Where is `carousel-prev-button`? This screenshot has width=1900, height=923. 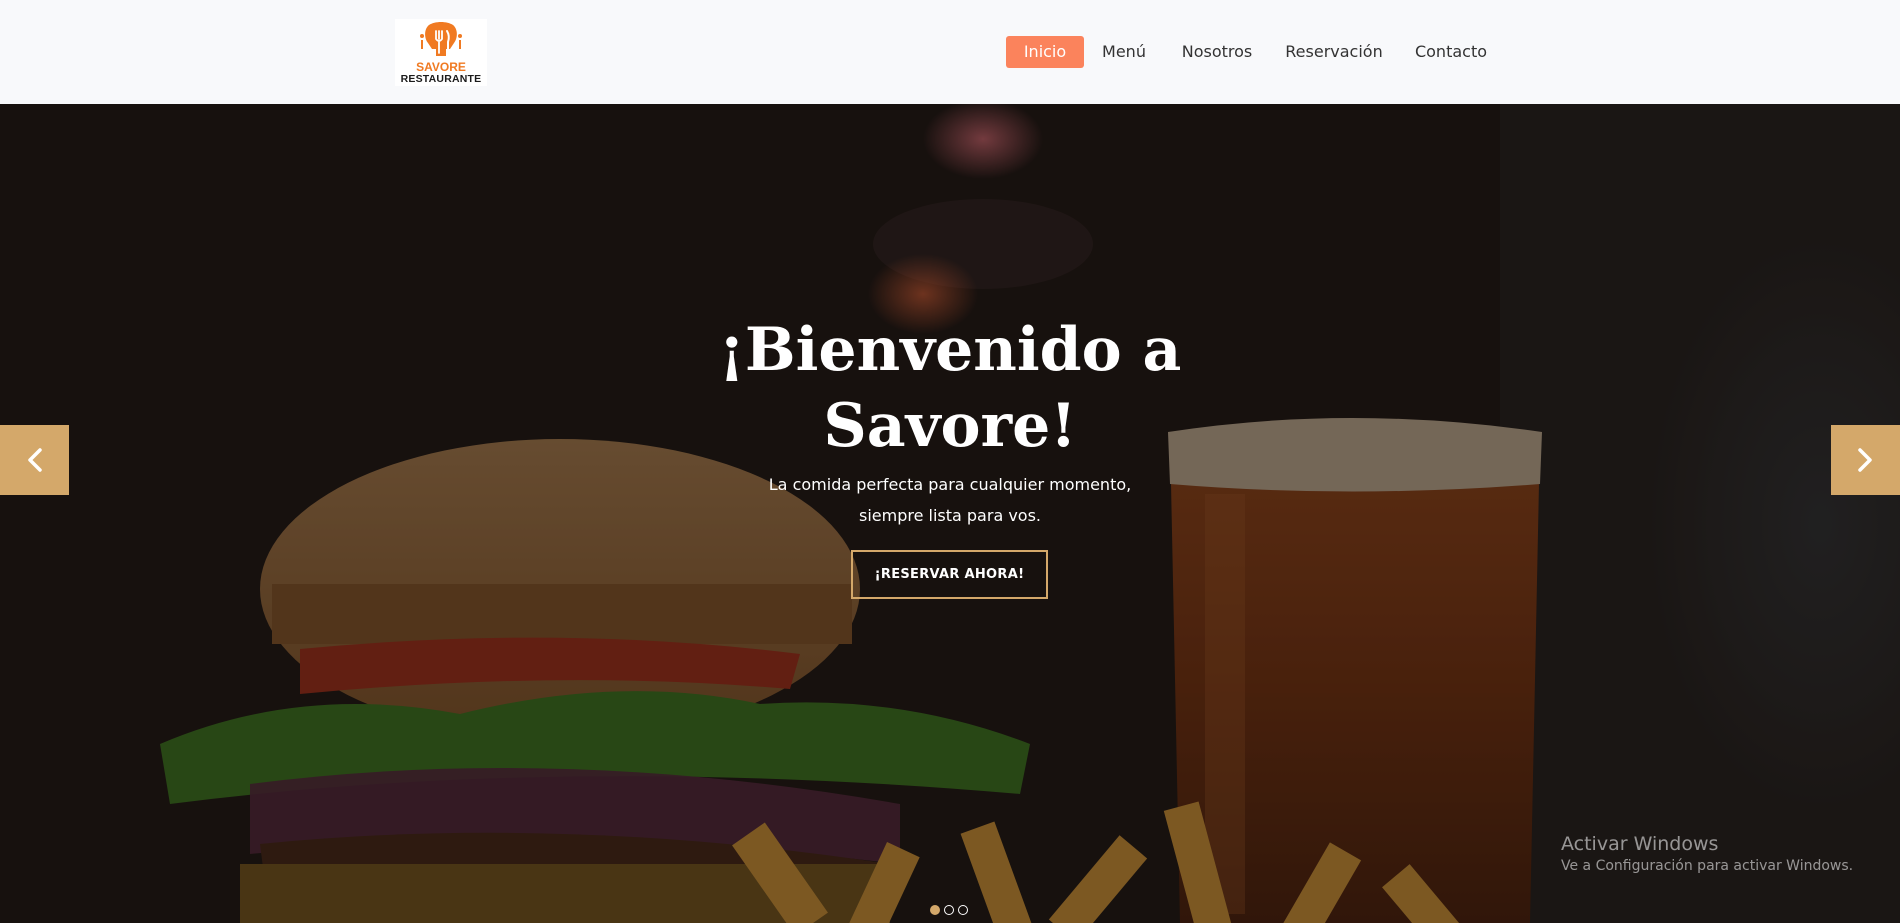 carousel-prev-button is located at coordinates (34, 460).